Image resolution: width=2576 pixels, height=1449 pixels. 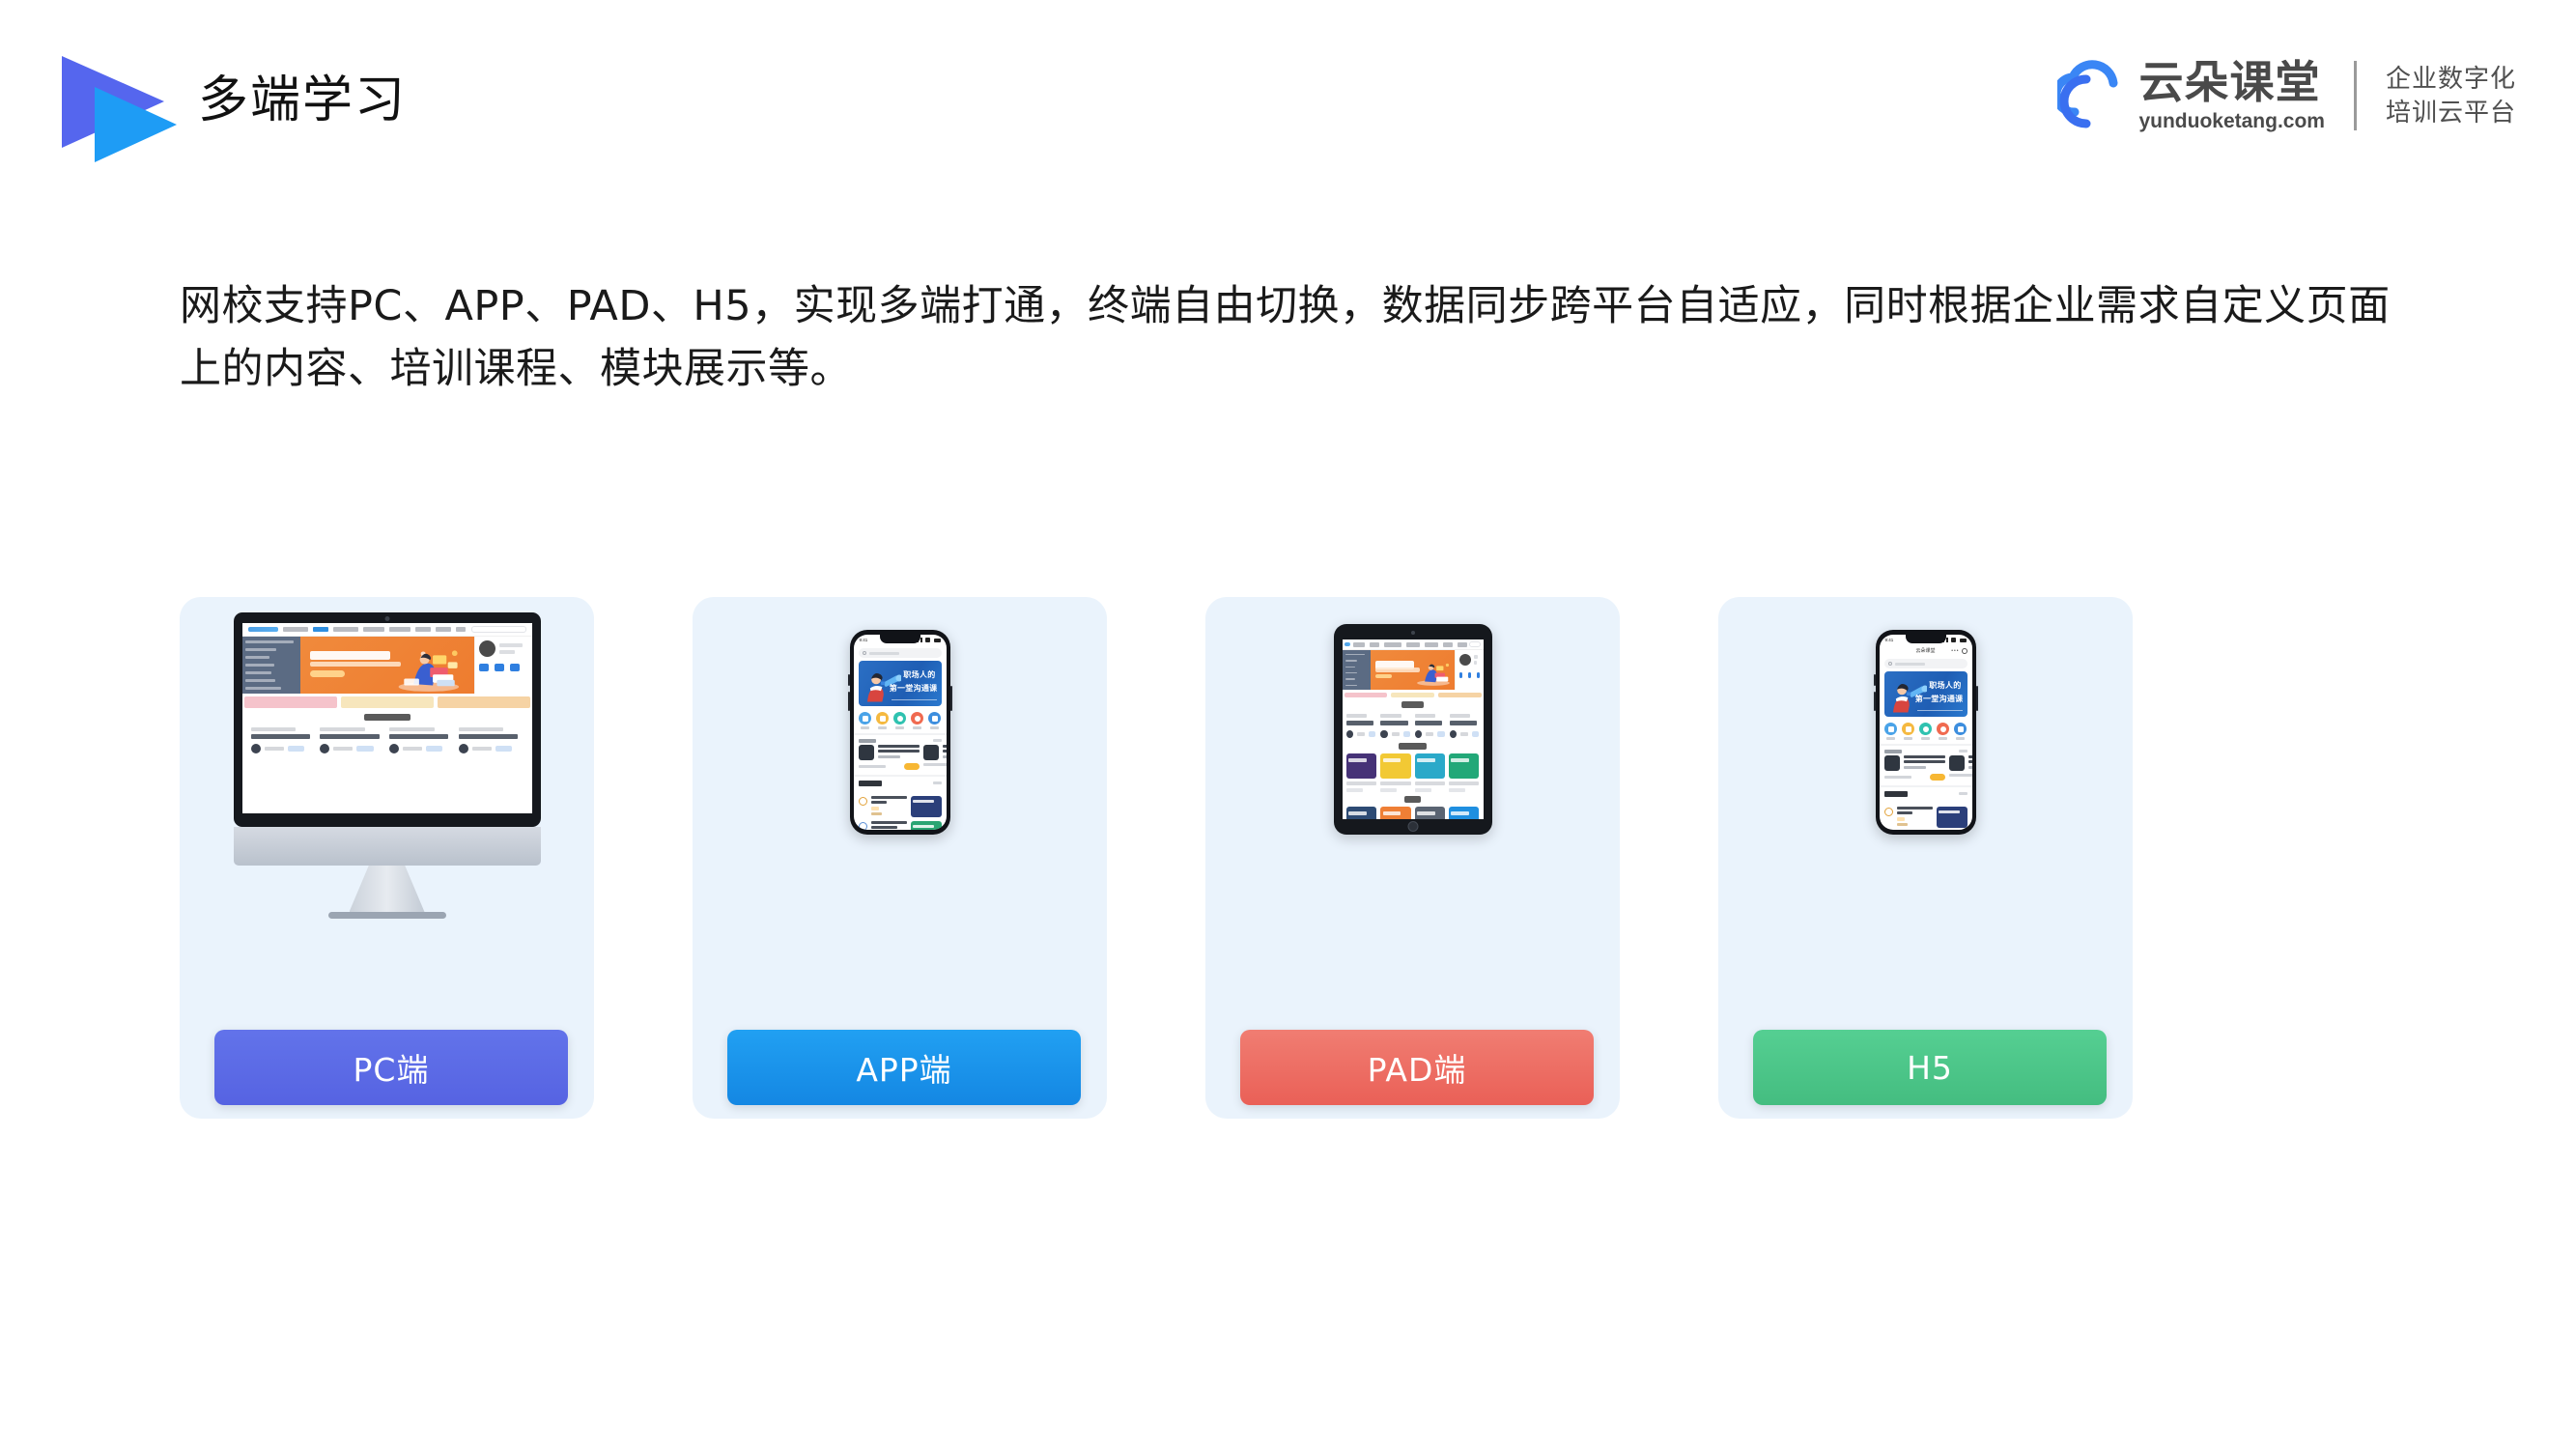 I want to click on cta-button-h5: H5, so click(x=1930, y=1067).